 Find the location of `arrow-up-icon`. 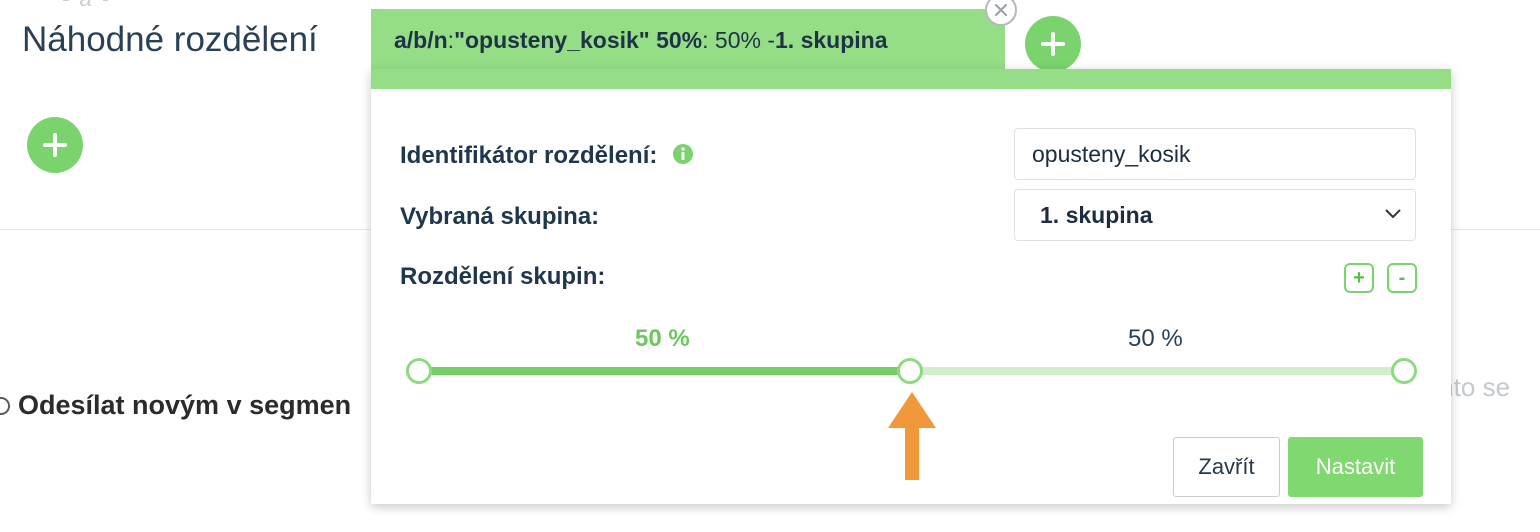

arrow-up-icon is located at coordinates (912, 436).